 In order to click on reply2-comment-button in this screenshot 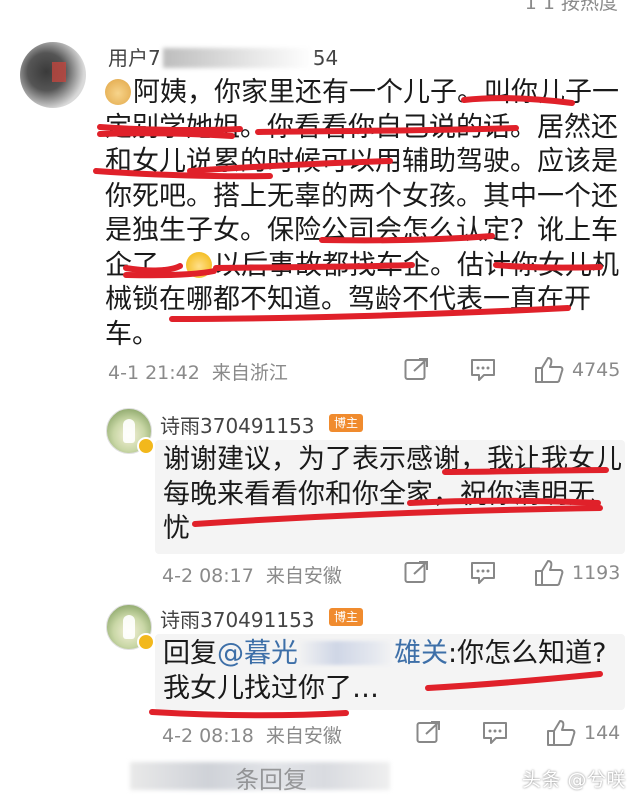, I will do `click(495, 733)`.